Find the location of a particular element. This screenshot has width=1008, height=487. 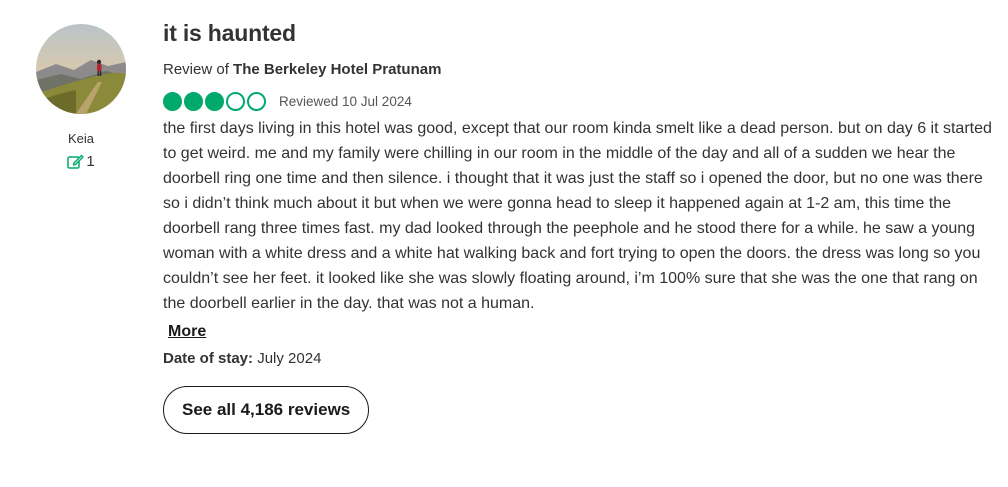

date-of-stay-label: Date of stay: is located at coordinates (208, 358).